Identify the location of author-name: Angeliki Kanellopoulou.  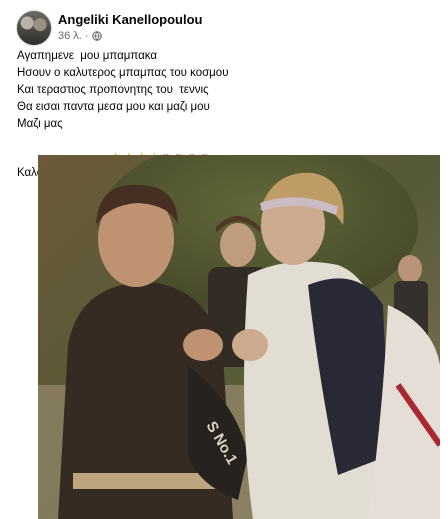
(130, 19).